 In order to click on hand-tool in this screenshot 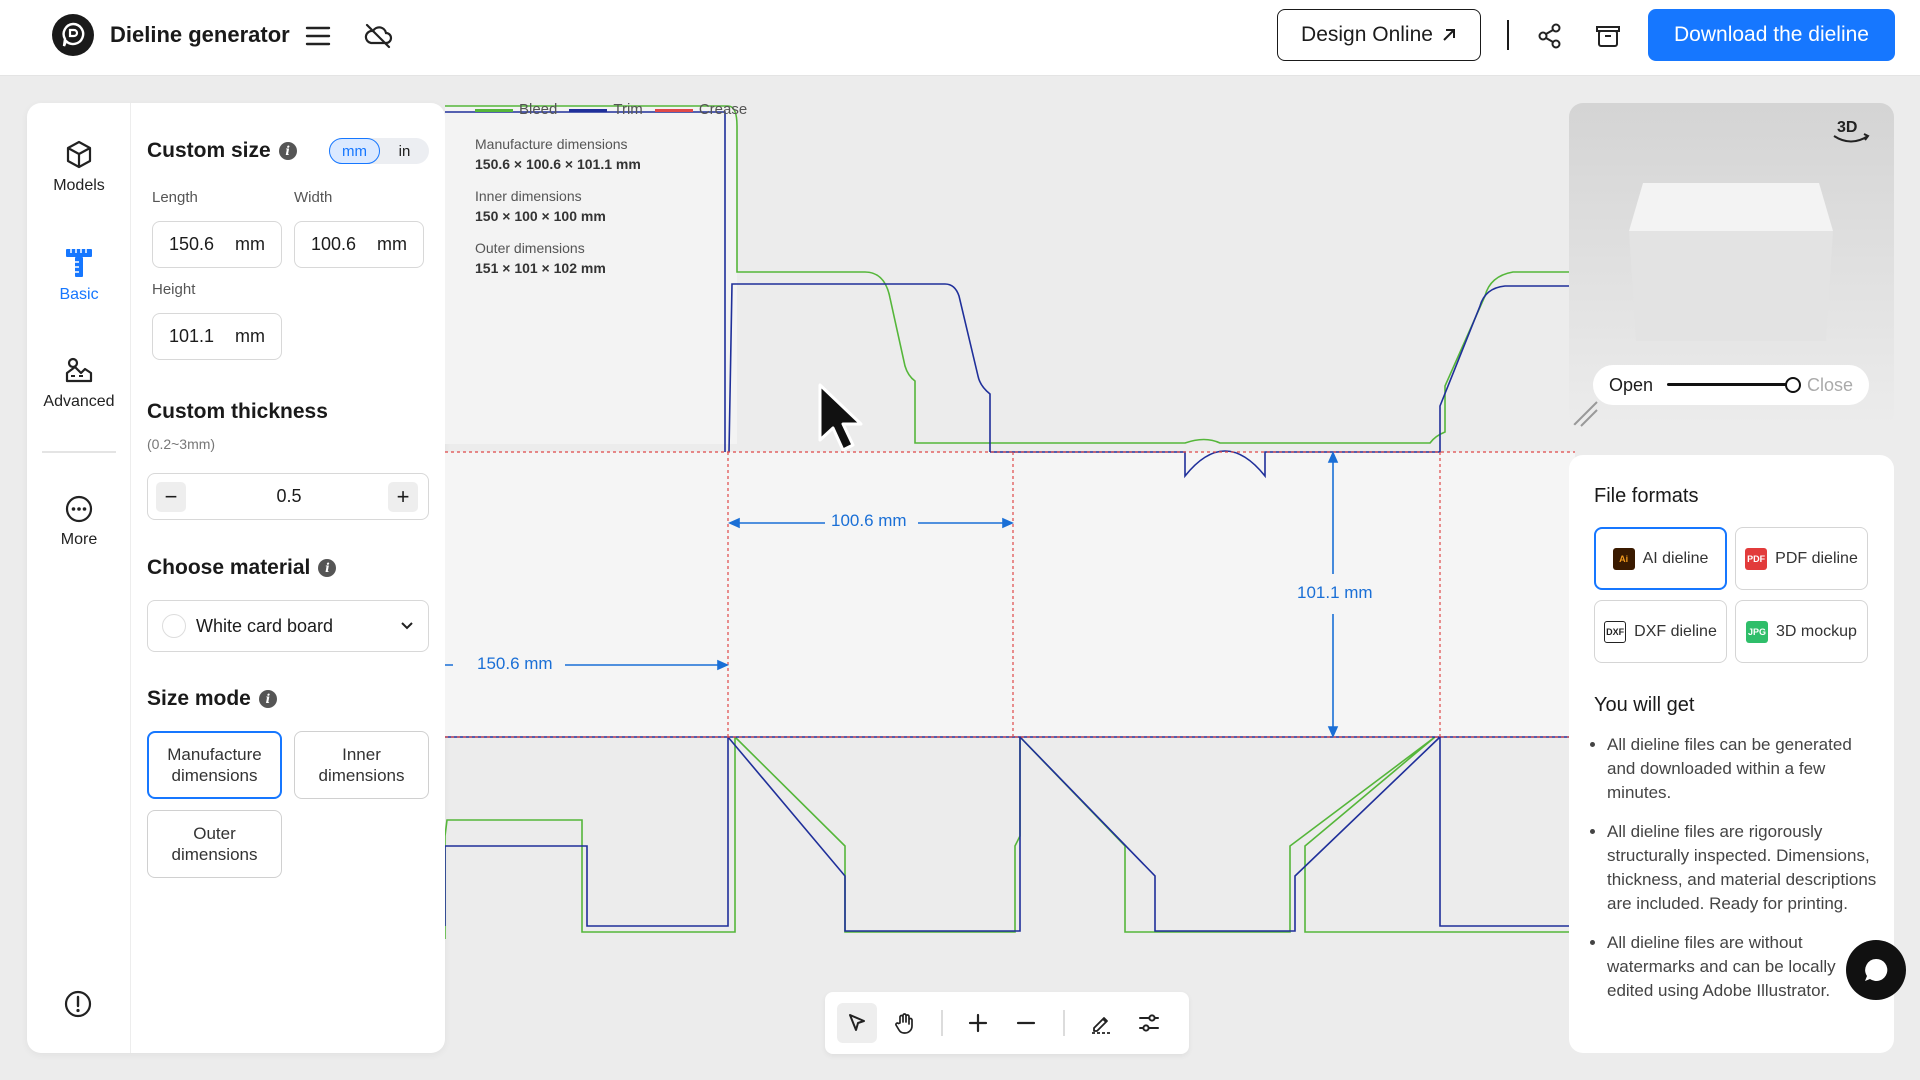, I will do `click(905, 1023)`.